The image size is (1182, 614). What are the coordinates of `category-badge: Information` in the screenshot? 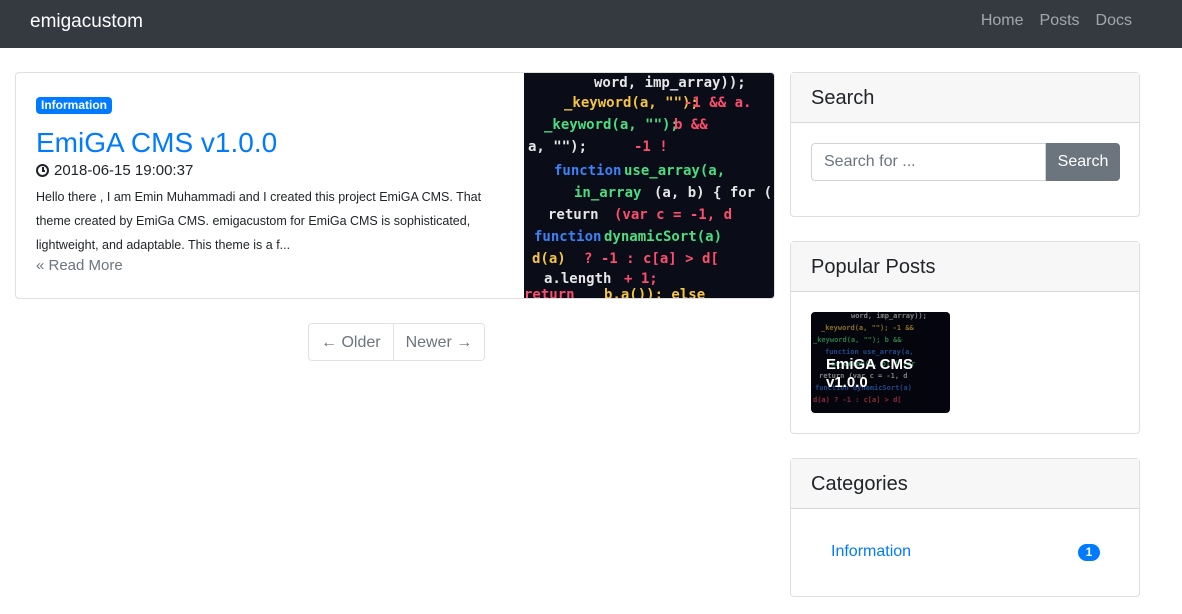 It's located at (74, 105).